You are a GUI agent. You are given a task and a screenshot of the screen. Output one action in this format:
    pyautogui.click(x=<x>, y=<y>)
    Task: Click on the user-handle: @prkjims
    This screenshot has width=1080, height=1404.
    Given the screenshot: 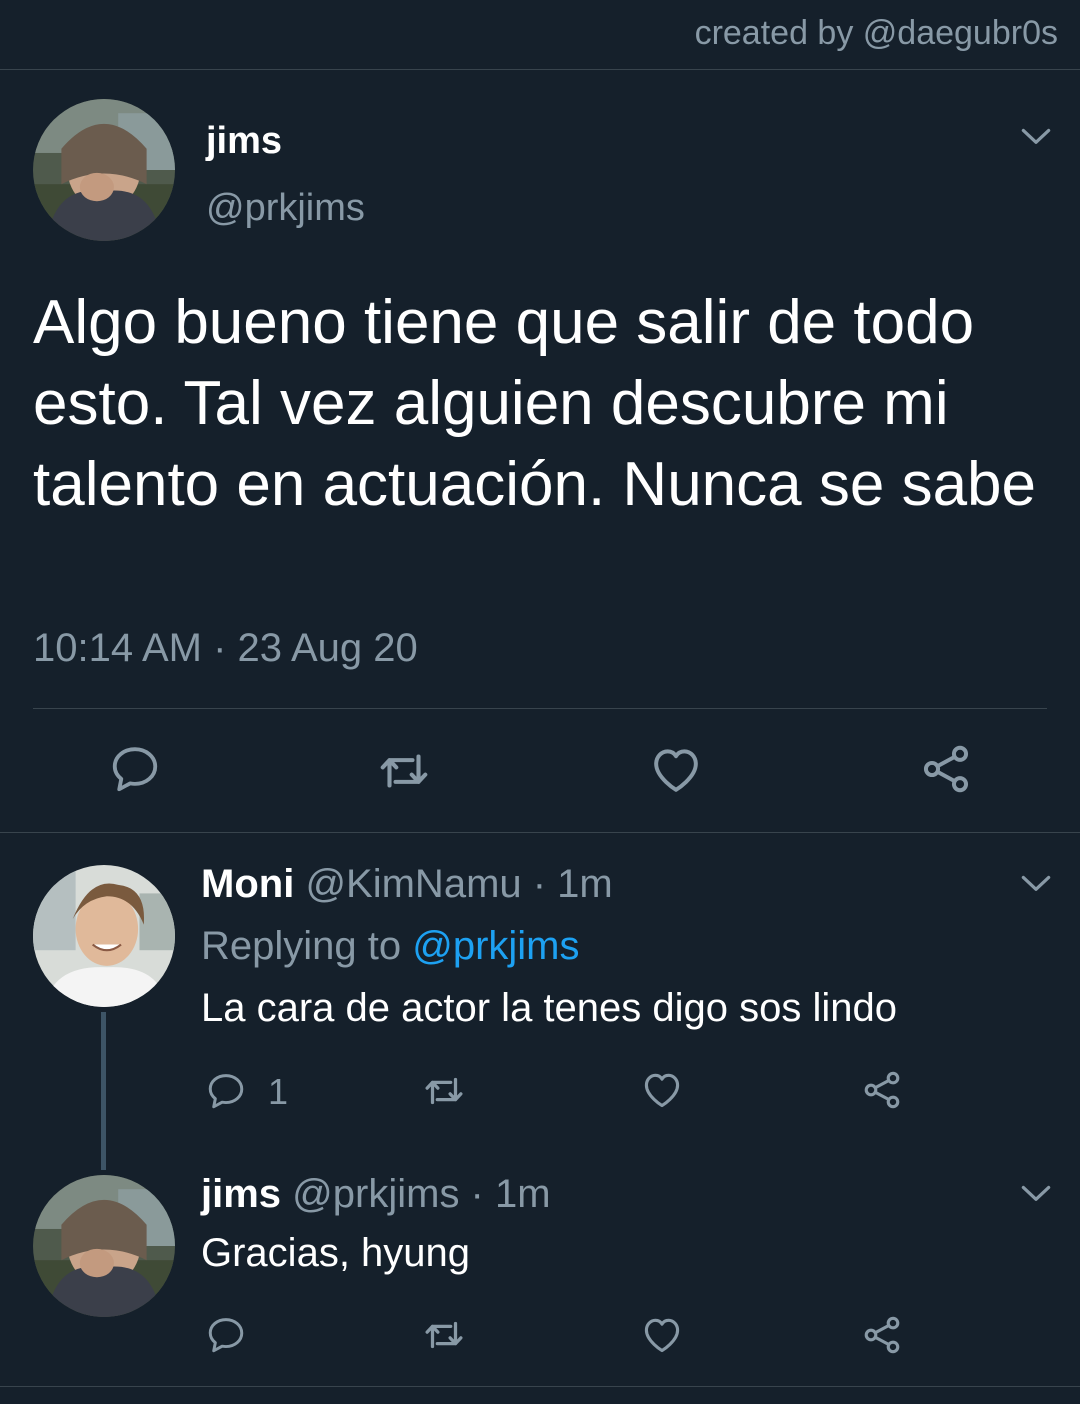 What is the action you would take?
    pyautogui.click(x=285, y=208)
    